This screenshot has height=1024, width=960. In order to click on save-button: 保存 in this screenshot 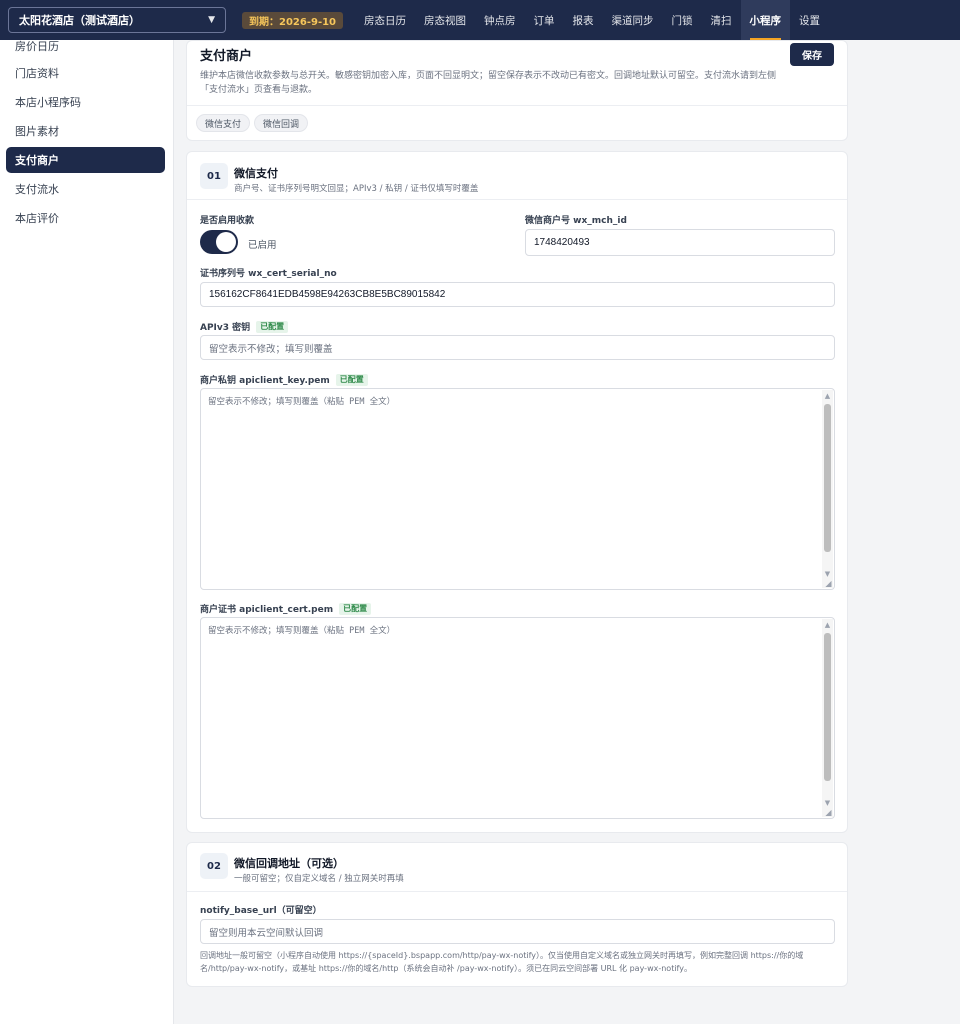, I will do `click(812, 54)`.